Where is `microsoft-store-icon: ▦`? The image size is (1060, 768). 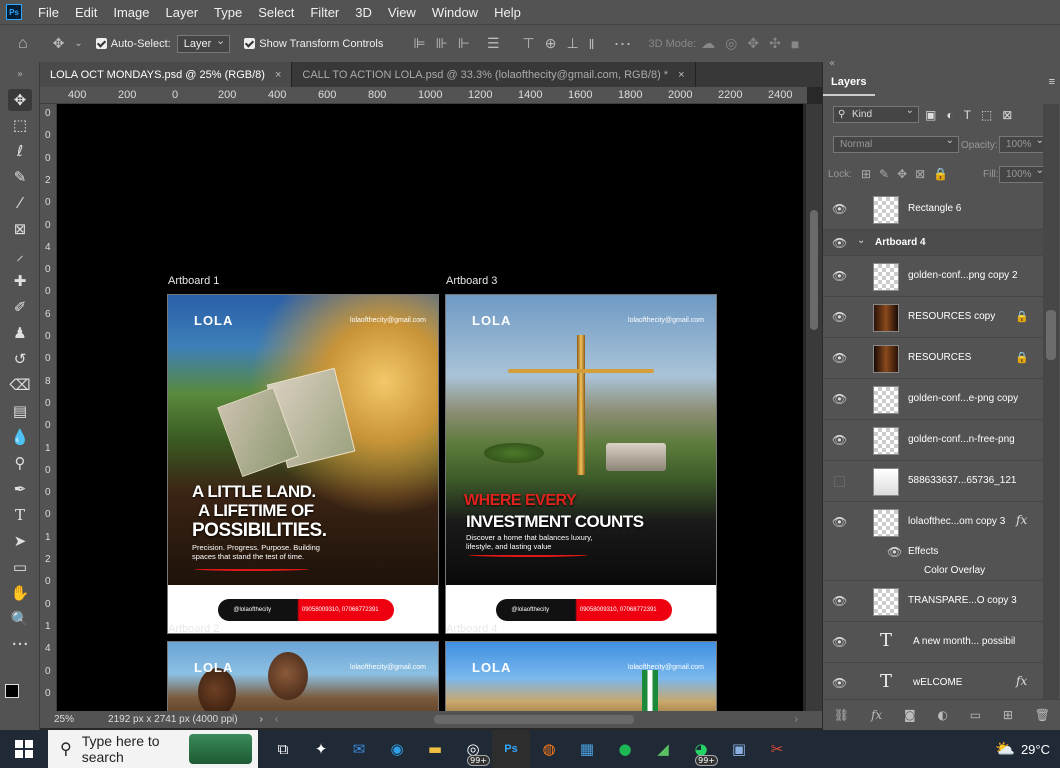 microsoft-store-icon: ▦ is located at coordinates (587, 749).